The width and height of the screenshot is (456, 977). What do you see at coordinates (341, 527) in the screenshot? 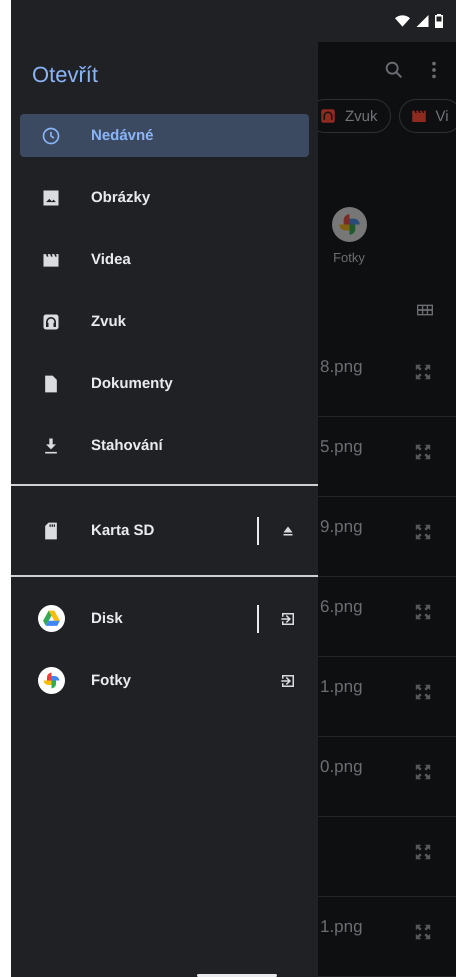
I see `file-name: 9.png` at bounding box center [341, 527].